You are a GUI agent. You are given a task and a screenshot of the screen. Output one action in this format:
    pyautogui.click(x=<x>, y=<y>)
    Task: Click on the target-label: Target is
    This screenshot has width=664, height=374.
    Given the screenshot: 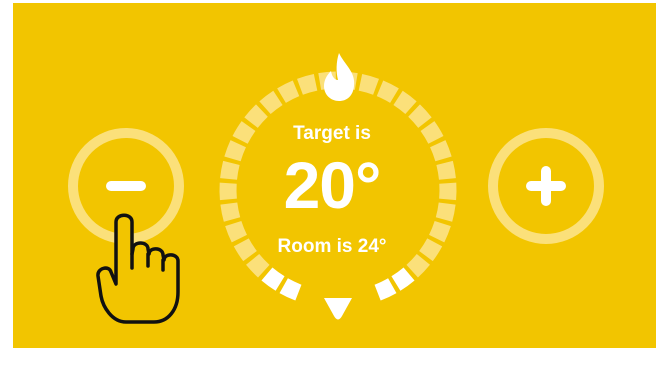 What is the action you would take?
    pyautogui.click(x=332, y=133)
    